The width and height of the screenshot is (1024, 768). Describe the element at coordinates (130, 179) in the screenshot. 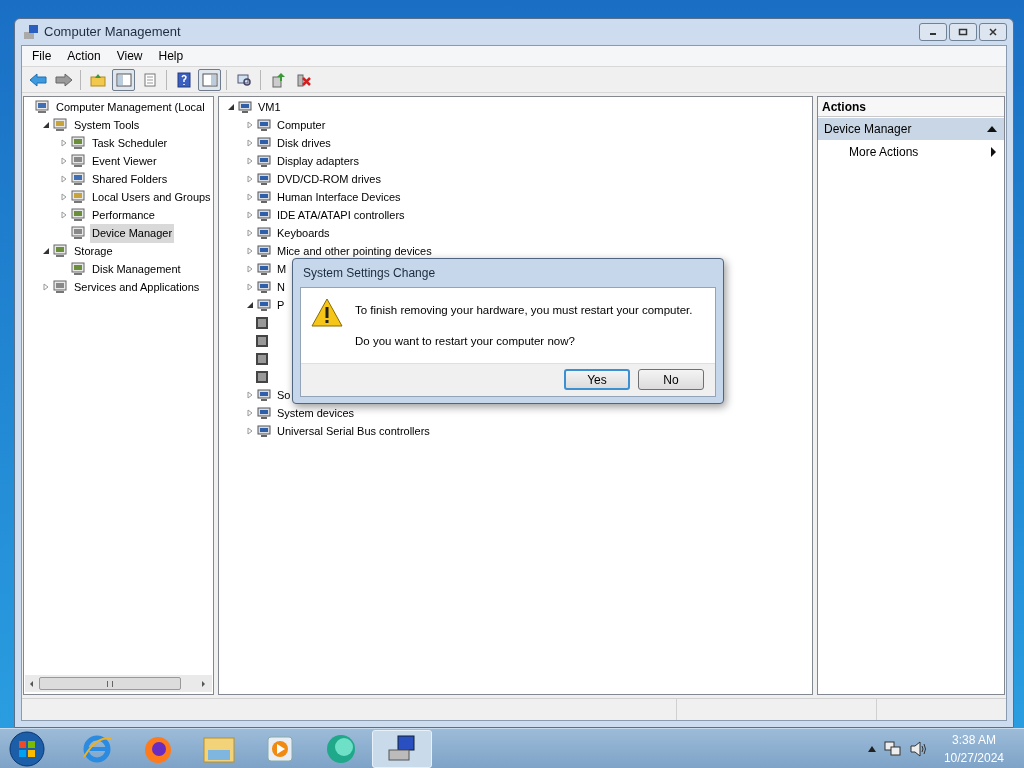

I see `tree-item: Shared Folders` at that location.